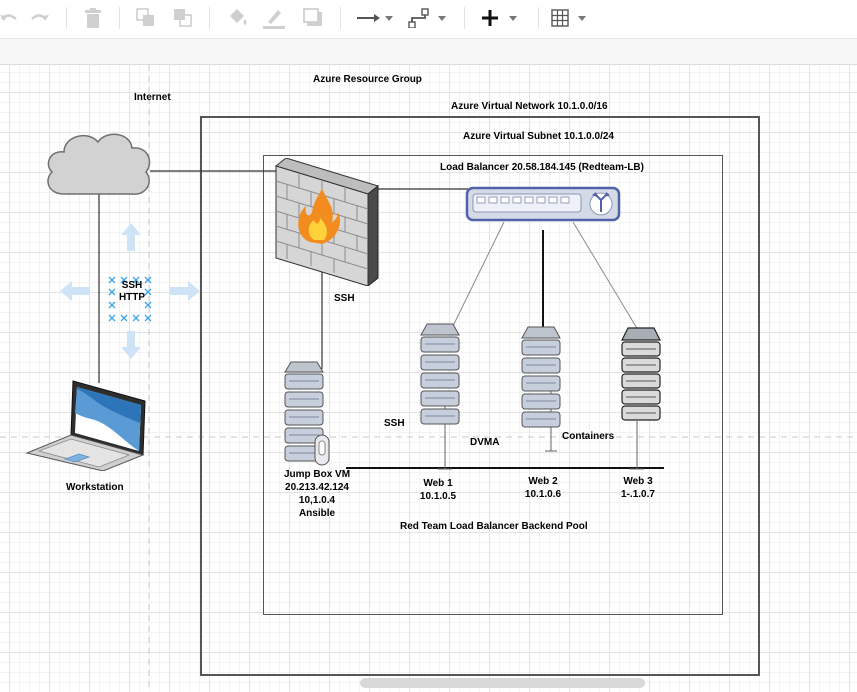 Image resolution: width=857 pixels, height=692 pixels. What do you see at coordinates (132, 285) in the screenshot?
I see `ssh-label: SSH` at bounding box center [132, 285].